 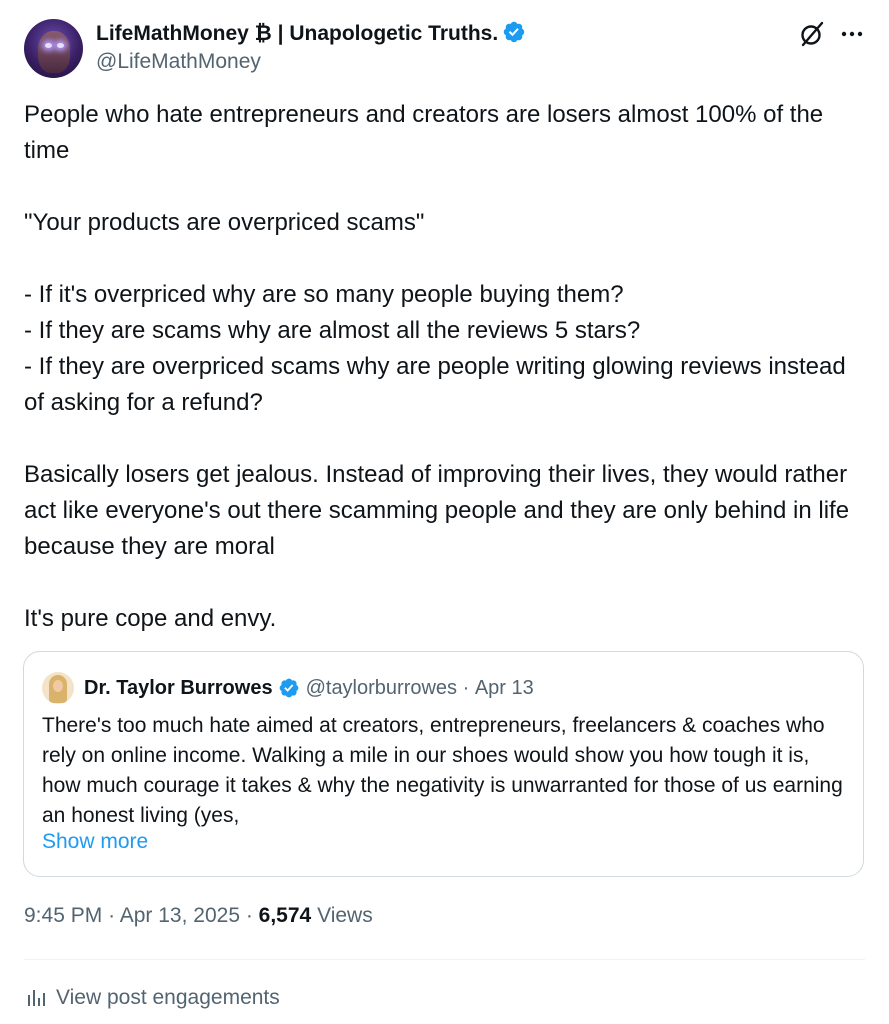 What do you see at coordinates (95, 842) in the screenshot?
I see `show-more-link: Show more` at bounding box center [95, 842].